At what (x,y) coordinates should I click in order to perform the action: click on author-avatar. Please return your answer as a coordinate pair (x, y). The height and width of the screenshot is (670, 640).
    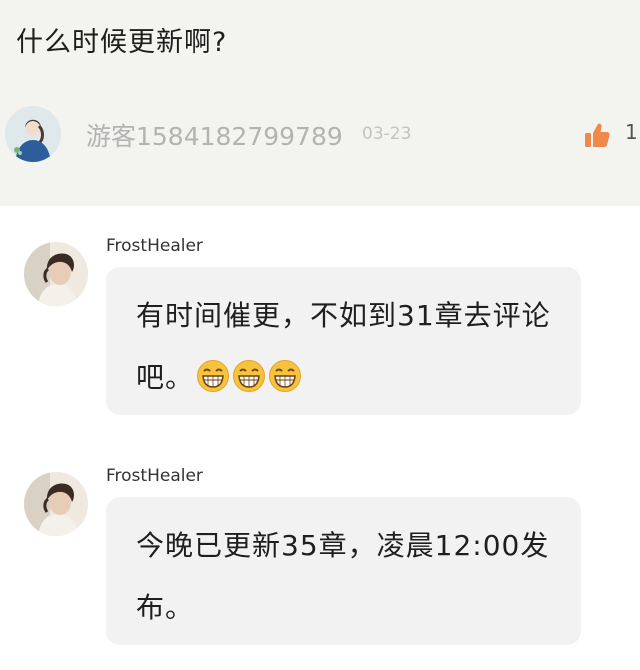
    Looking at the image, I should click on (33, 134).